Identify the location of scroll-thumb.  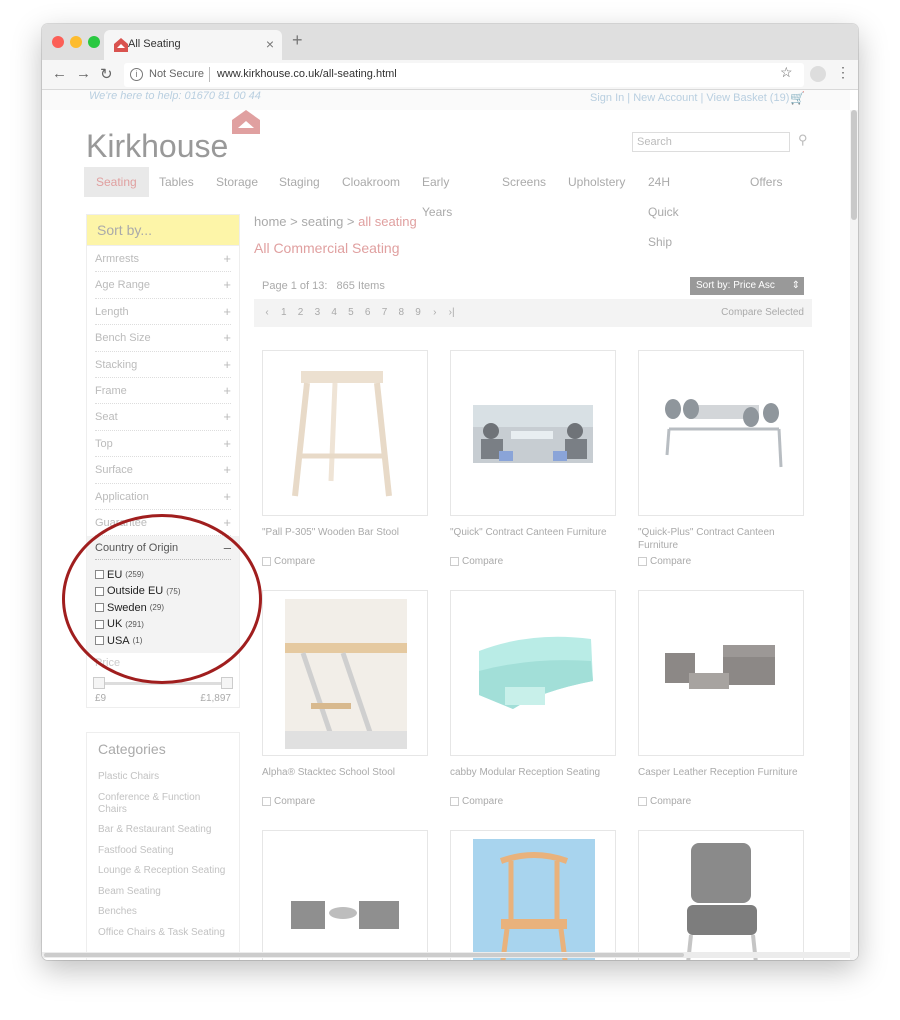
(854, 165).